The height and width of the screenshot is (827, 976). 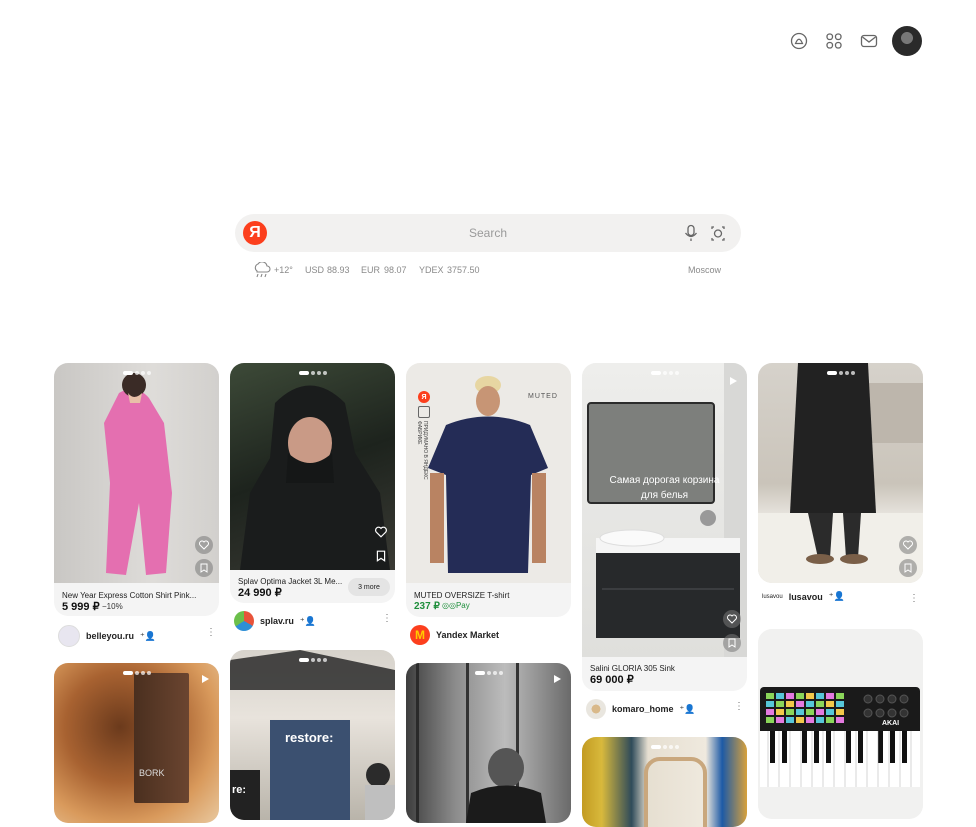 I want to click on yandex-badge: Я, so click(x=424, y=397).